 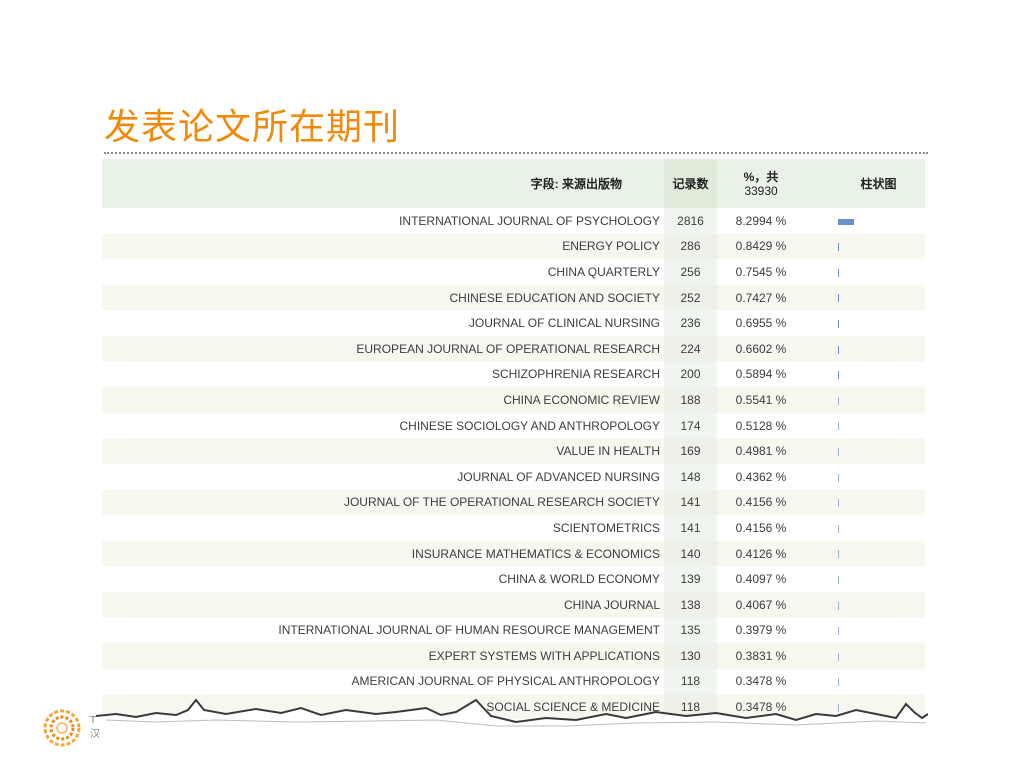 What do you see at coordinates (761, 451) in the screenshot?
I see `percent-cell: 0.4981 %` at bounding box center [761, 451].